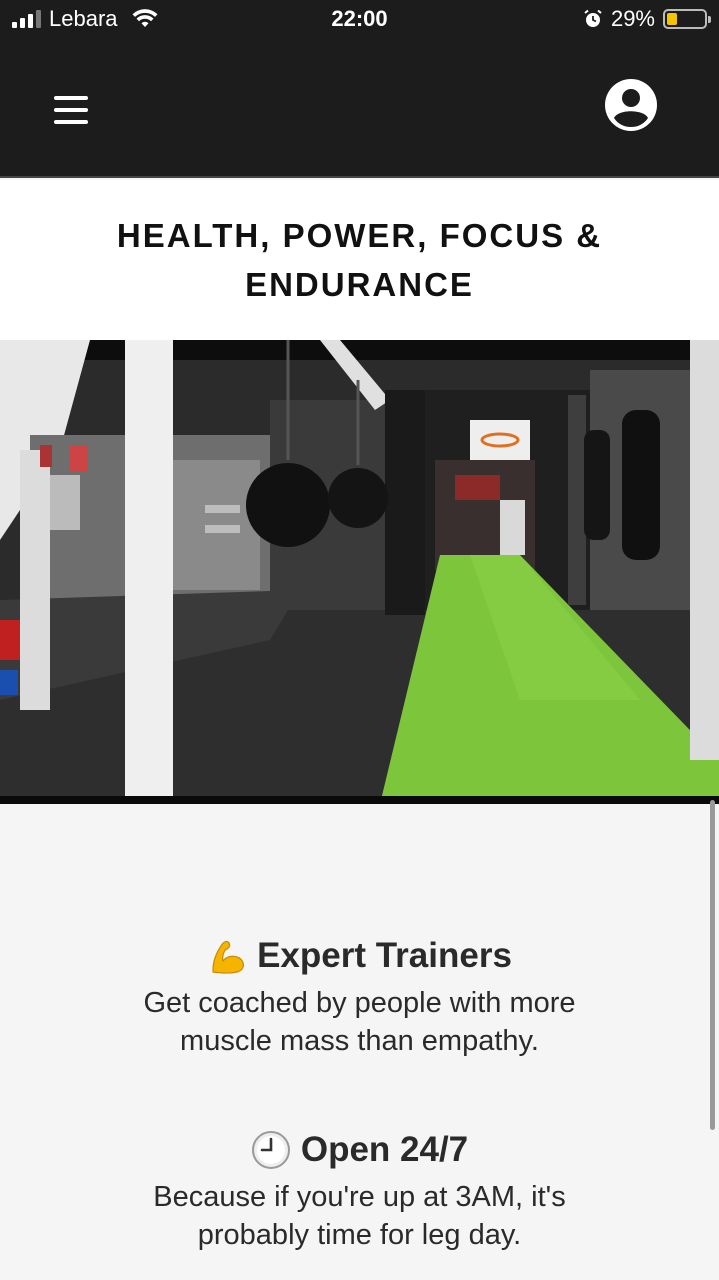 The height and width of the screenshot is (1280, 719). I want to click on feature-title: Expert Trainers, so click(359, 956).